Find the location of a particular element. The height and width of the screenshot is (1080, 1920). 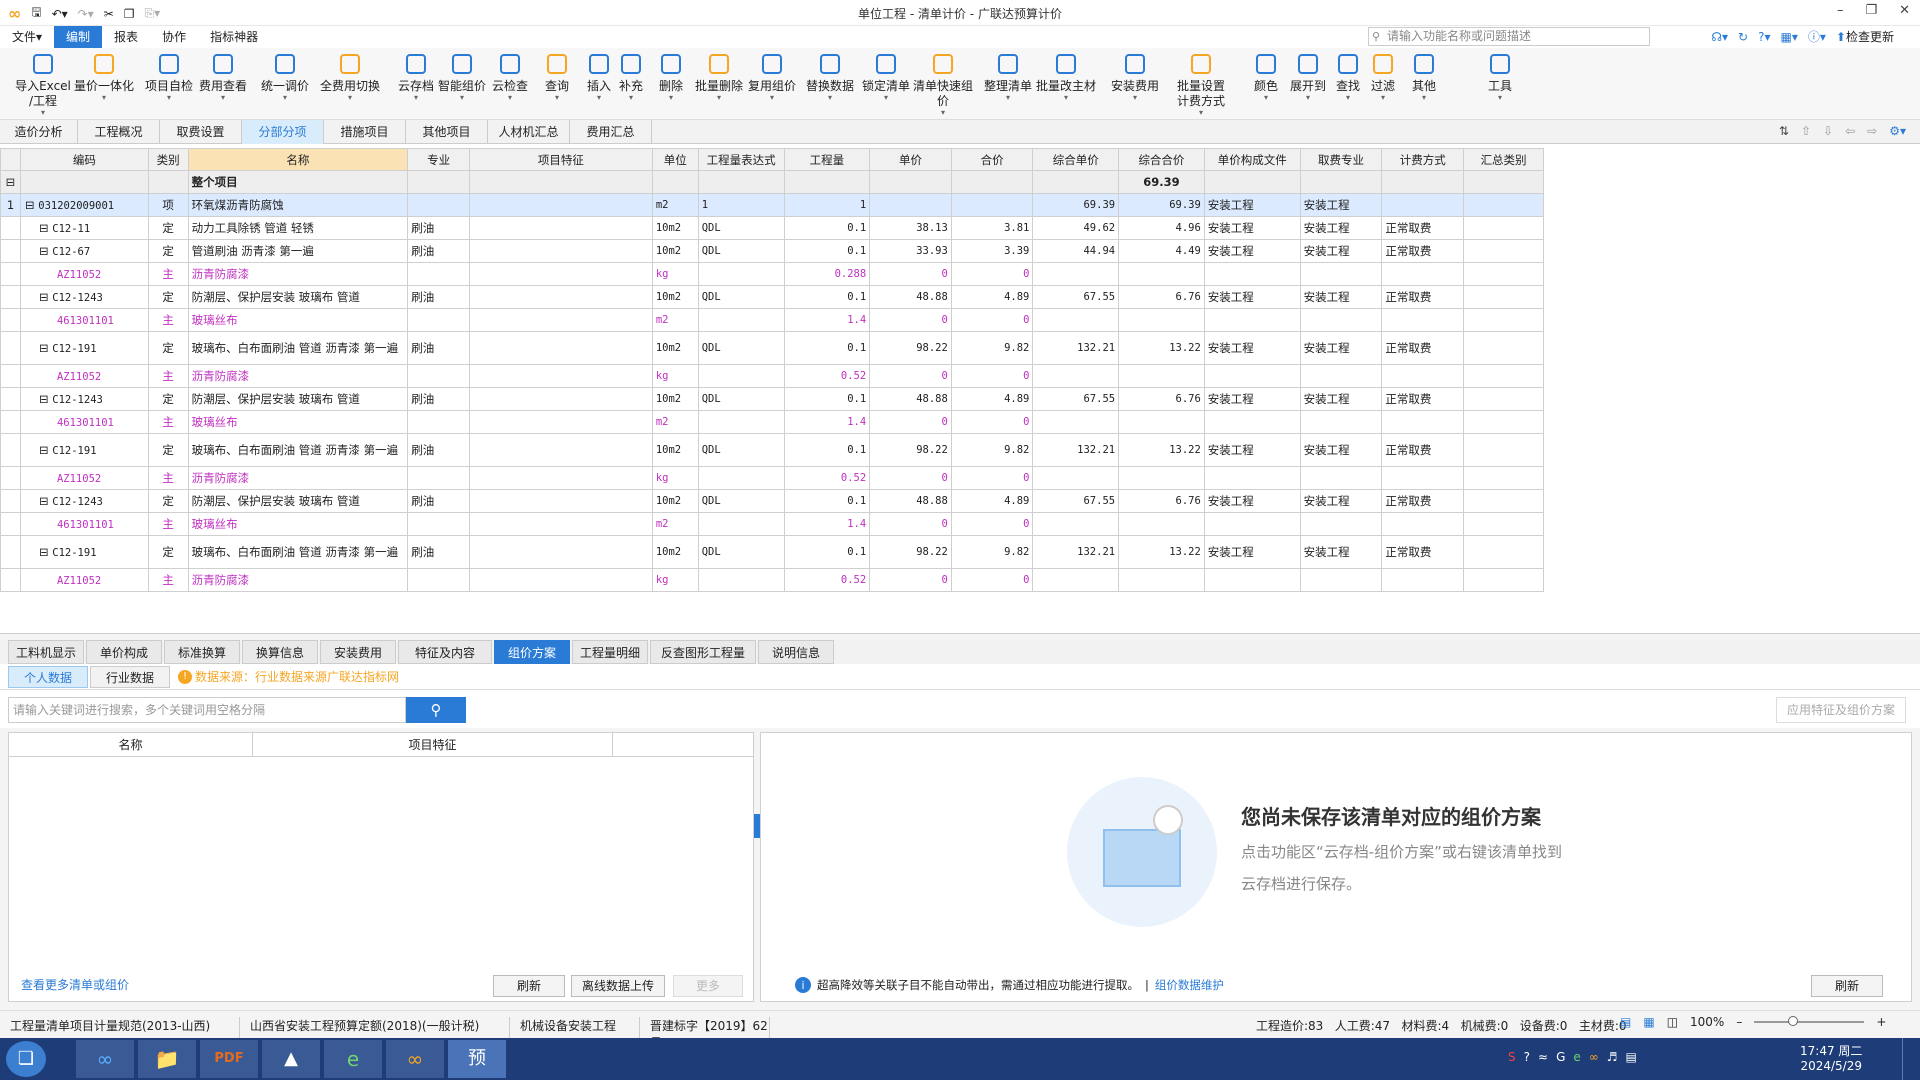

move-right-icon: ⇨ is located at coordinates (1872, 131).